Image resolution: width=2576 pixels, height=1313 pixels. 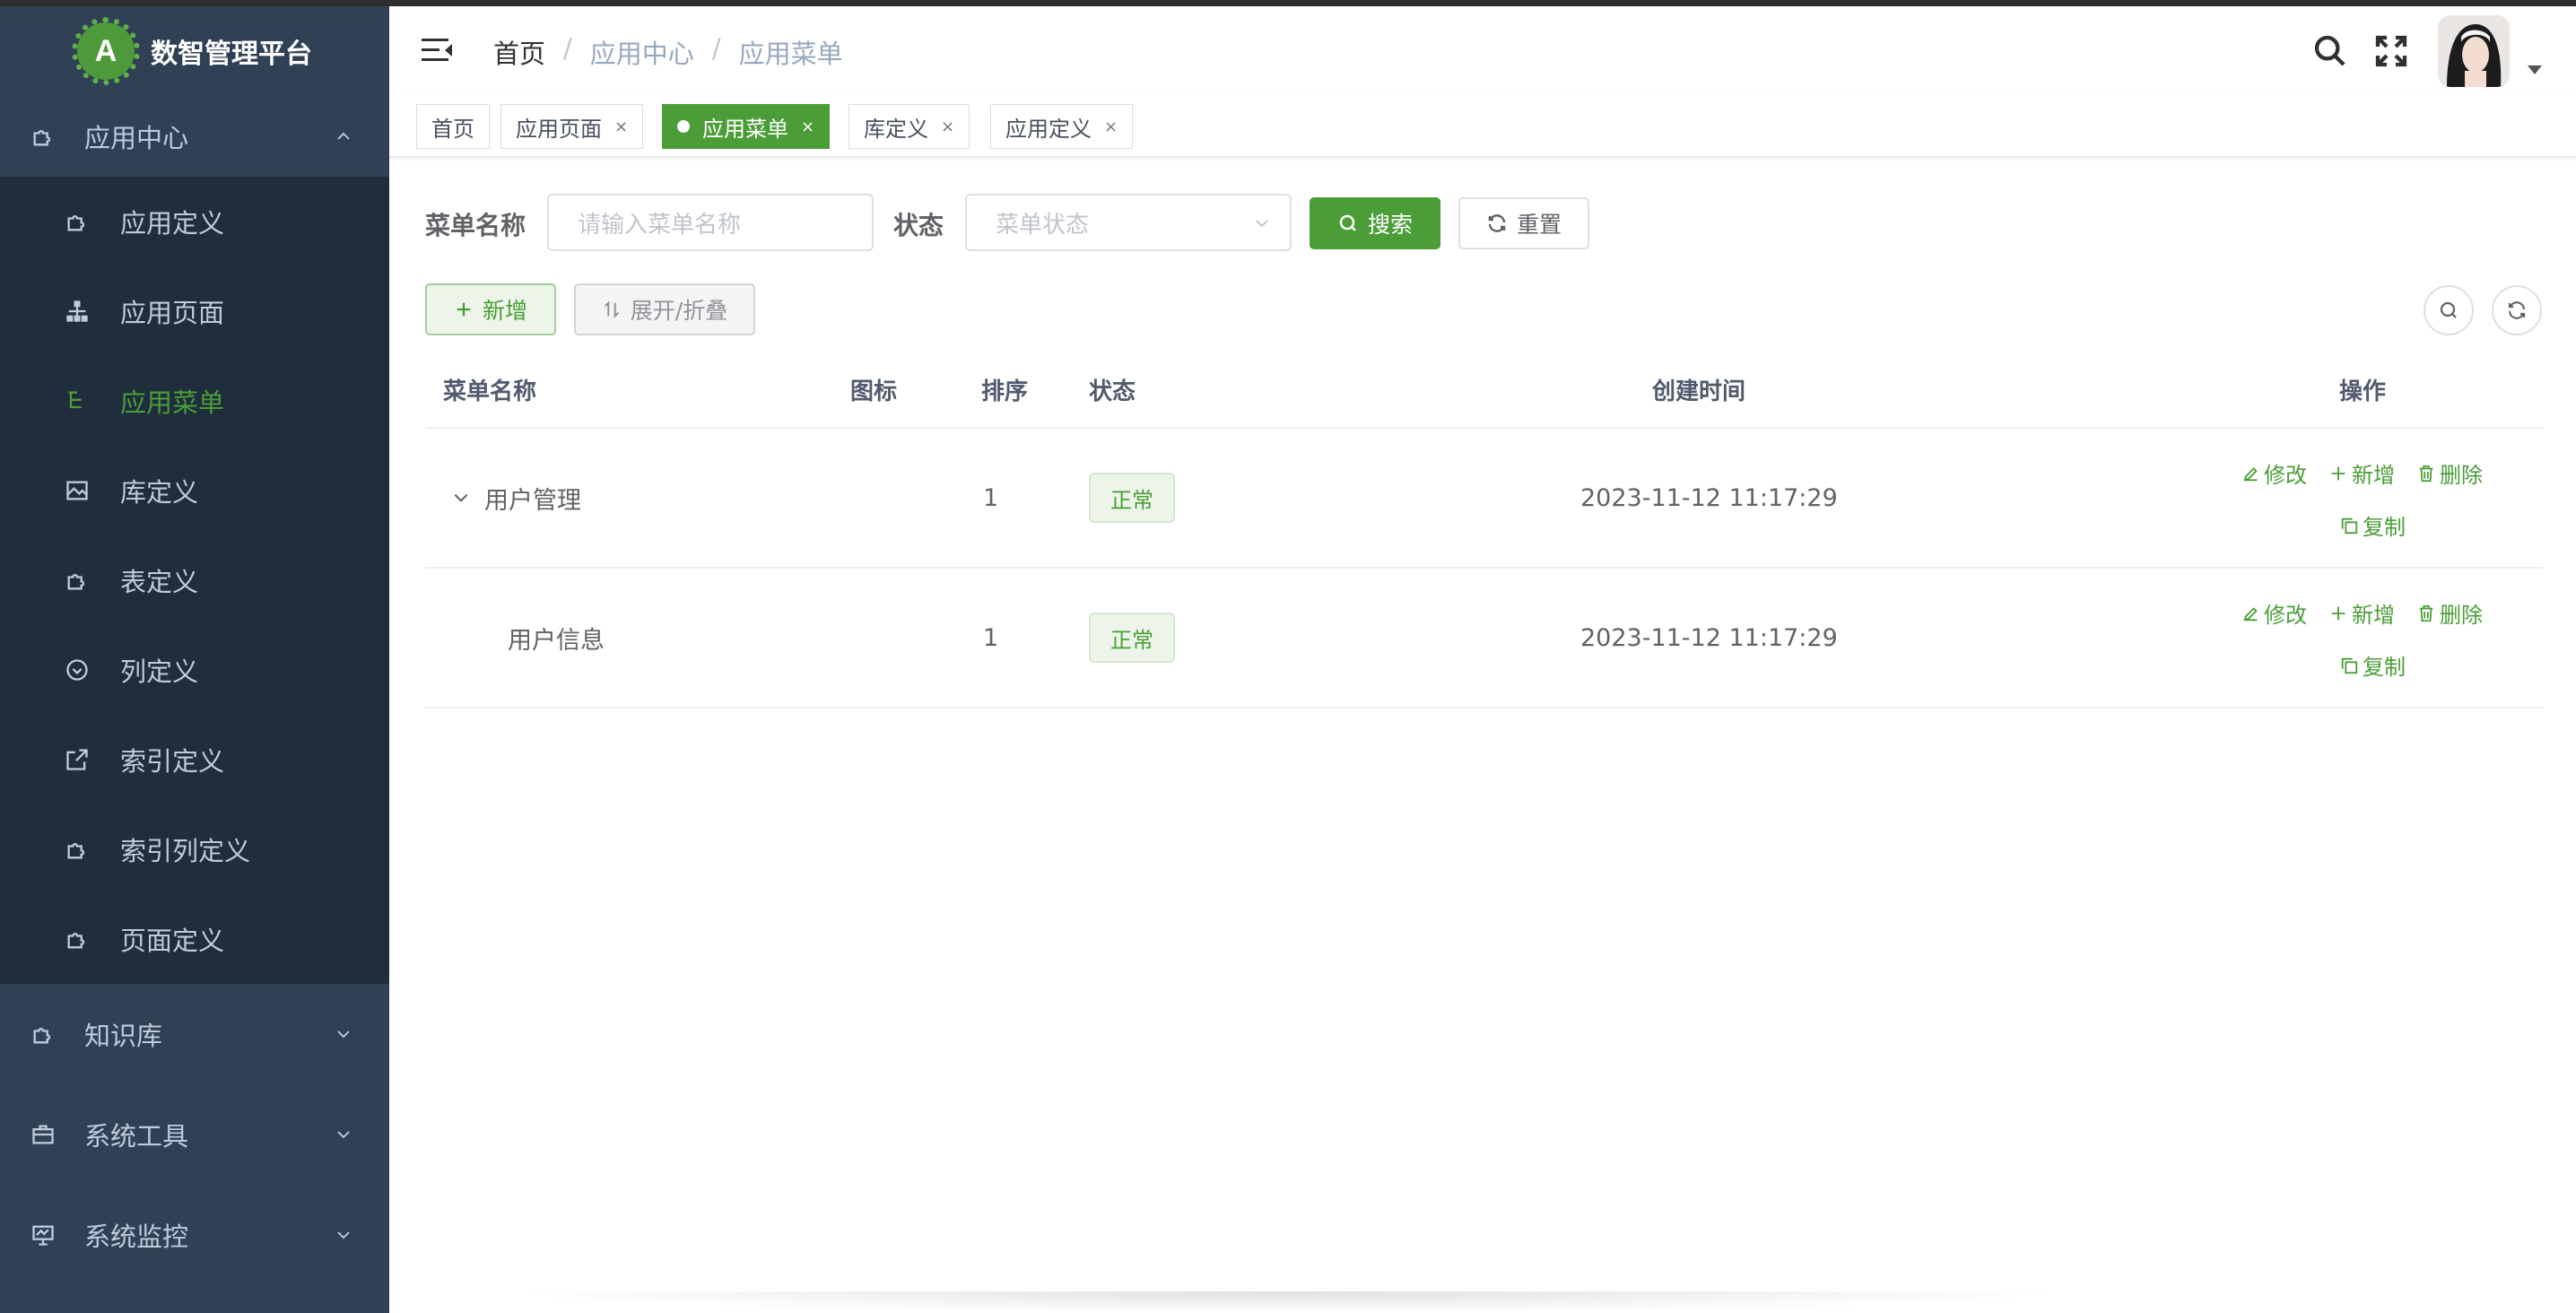 I want to click on logo-icon: A, so click(x=106, y=51).